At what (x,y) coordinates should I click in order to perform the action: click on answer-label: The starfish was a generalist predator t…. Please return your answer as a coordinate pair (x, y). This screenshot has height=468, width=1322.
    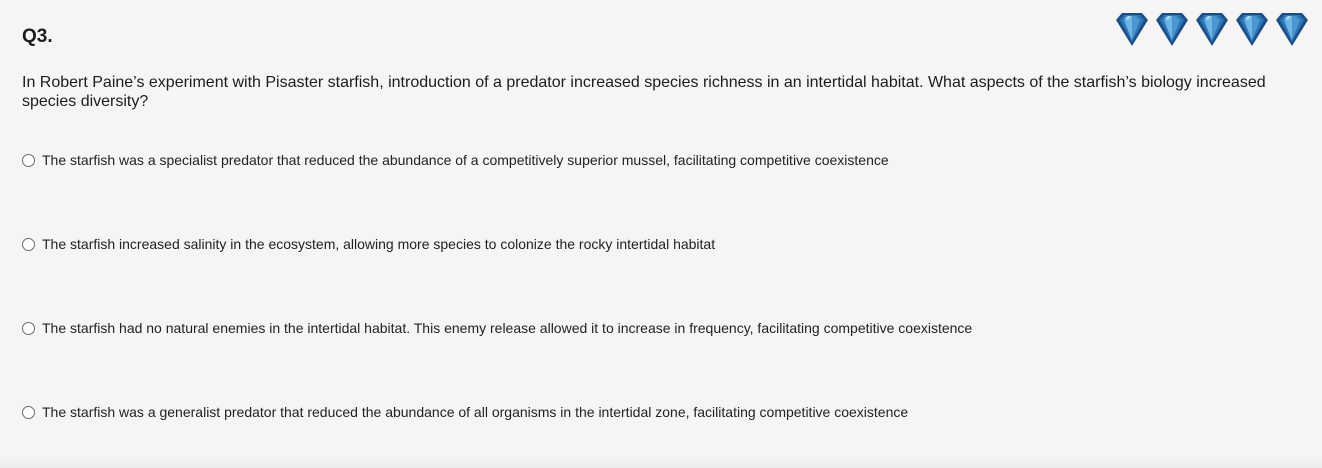
    Looking at the image, I should click on (475, 412).